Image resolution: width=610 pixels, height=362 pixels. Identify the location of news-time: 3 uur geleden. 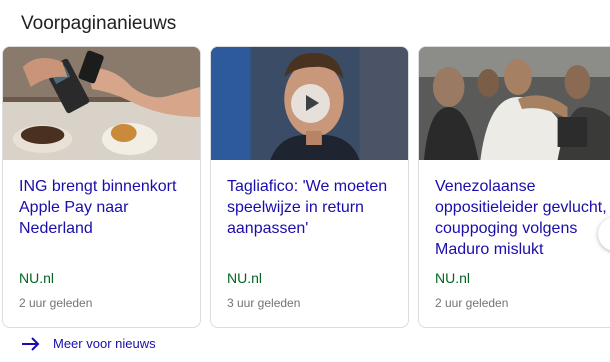
(264, 303).